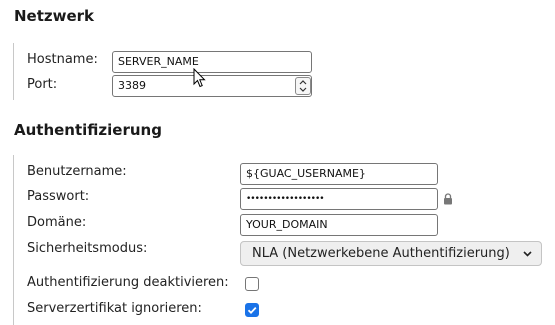  I want to click on chevron-down-icon, so click(527, 254).